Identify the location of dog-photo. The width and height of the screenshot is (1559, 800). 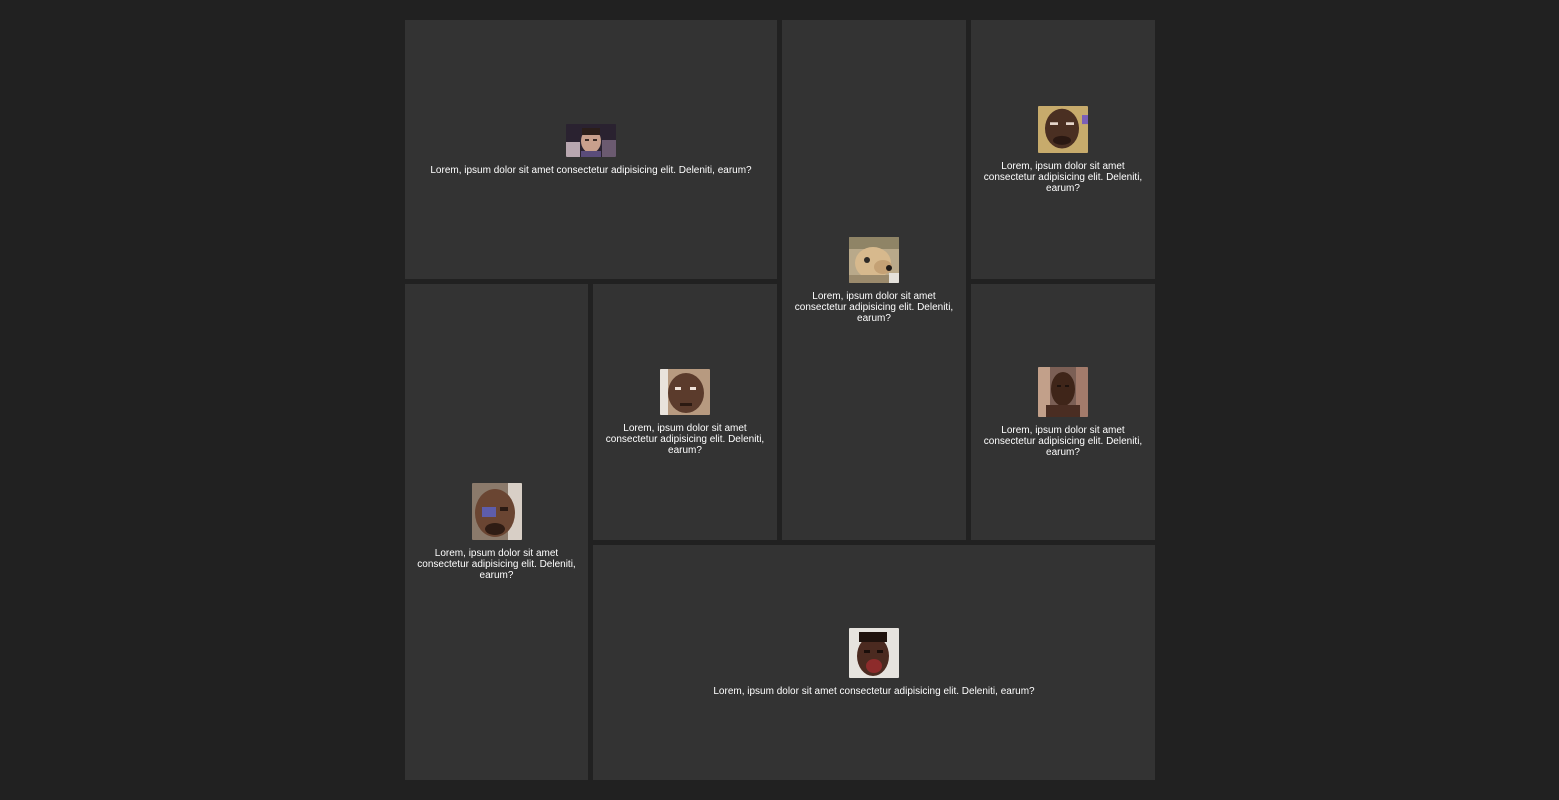
(874, 259).